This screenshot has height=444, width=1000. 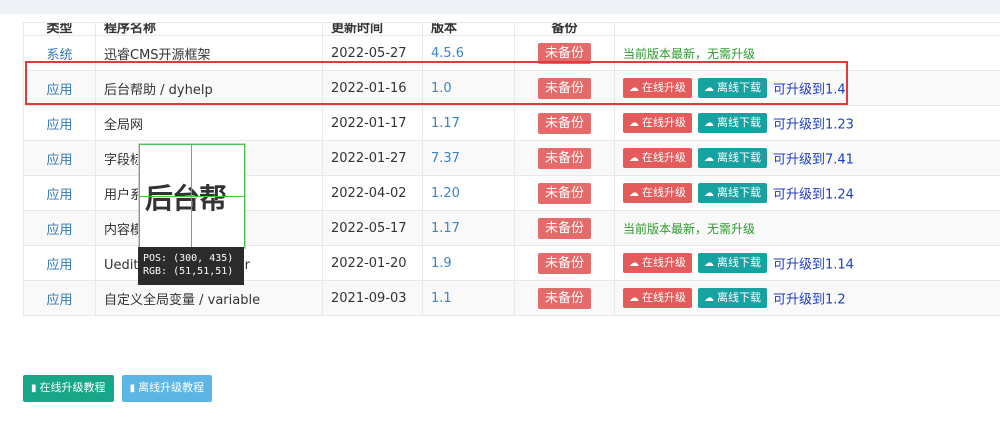 I want to click on name-cell: 全局网, so click(x=209, y=123).